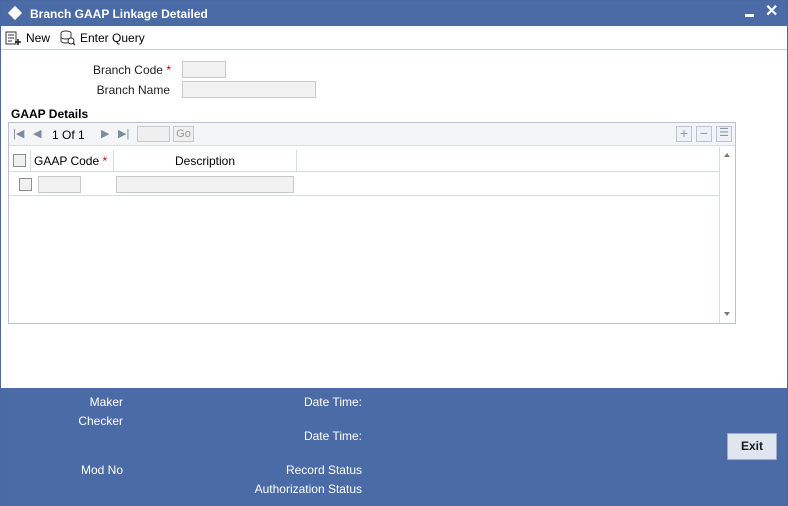 This screenshot has width=788, height=506. Describe the element at coordinates (394, 13) in the screenshot. I see `title-bar: Branch GAAP Linkage Detailed ✕` at that location.